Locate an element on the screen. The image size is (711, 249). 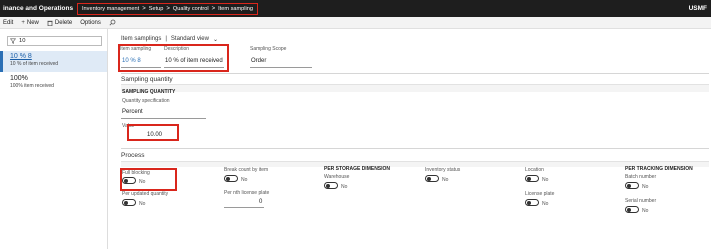
options-label: Options is located at coordinates (90, 22).